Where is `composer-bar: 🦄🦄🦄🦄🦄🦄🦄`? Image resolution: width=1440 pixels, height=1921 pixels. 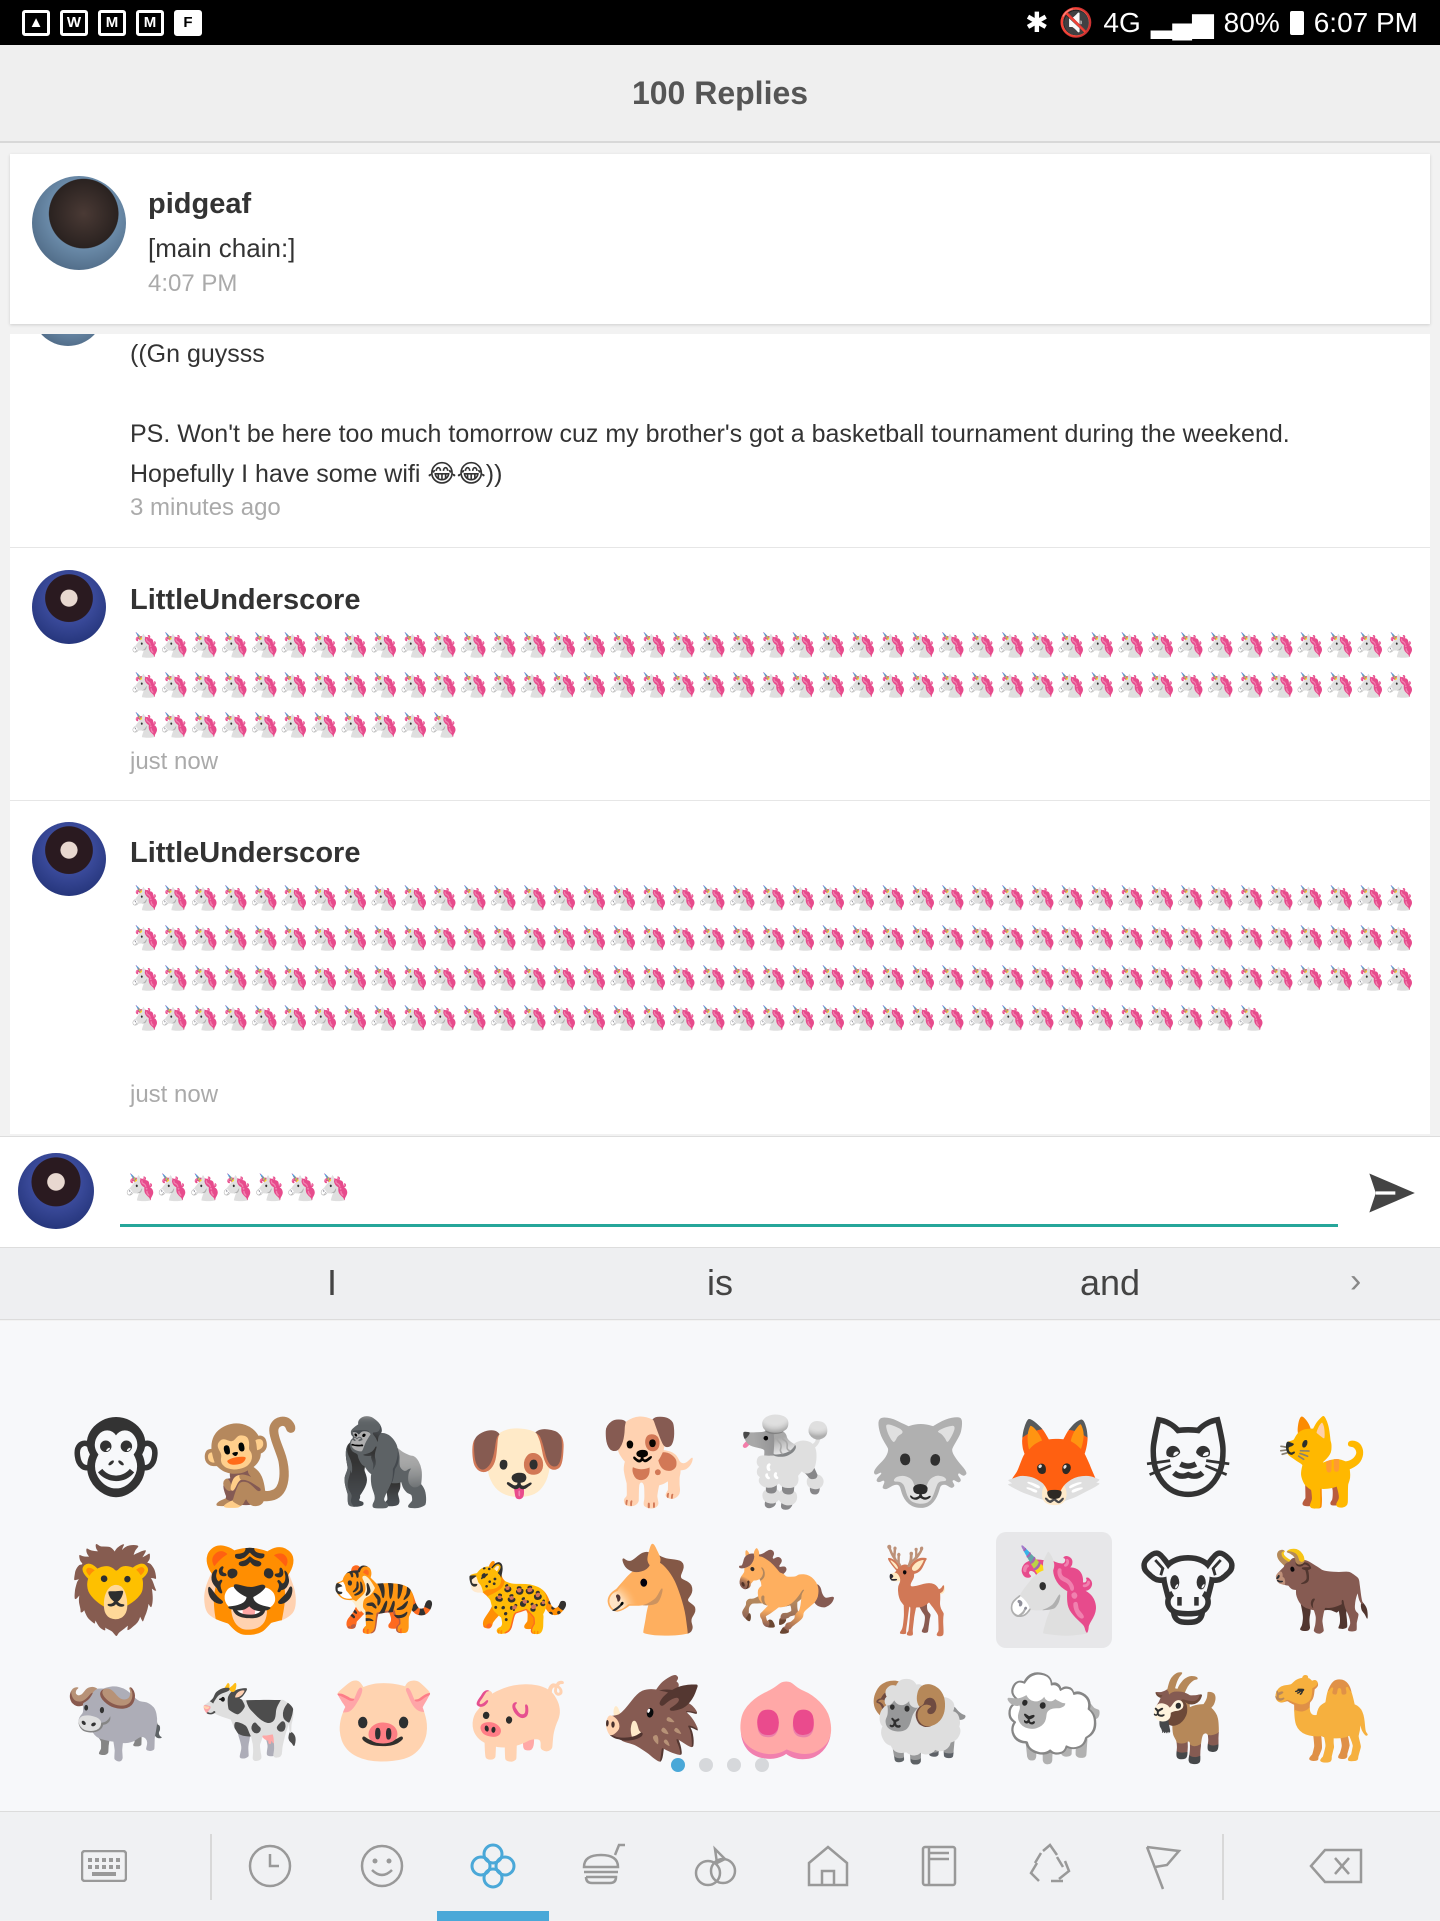
composer-bar: 🦄🦄🦄🦄🦄🦄🦄 is located at coordinates (720, 1192).